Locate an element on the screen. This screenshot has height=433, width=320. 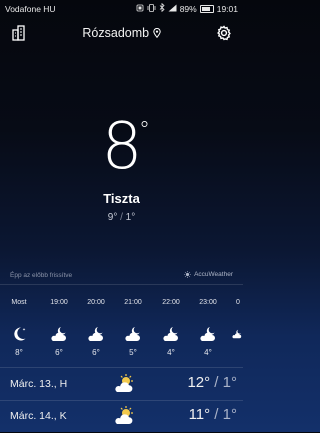
low-temp: 1° is located at coordinates (130, 217).